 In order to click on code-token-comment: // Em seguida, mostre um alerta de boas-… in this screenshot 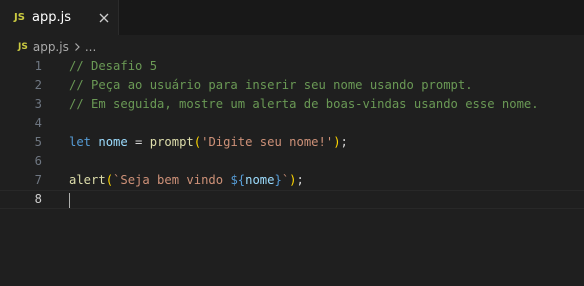, I will do `click(304, 104)`.